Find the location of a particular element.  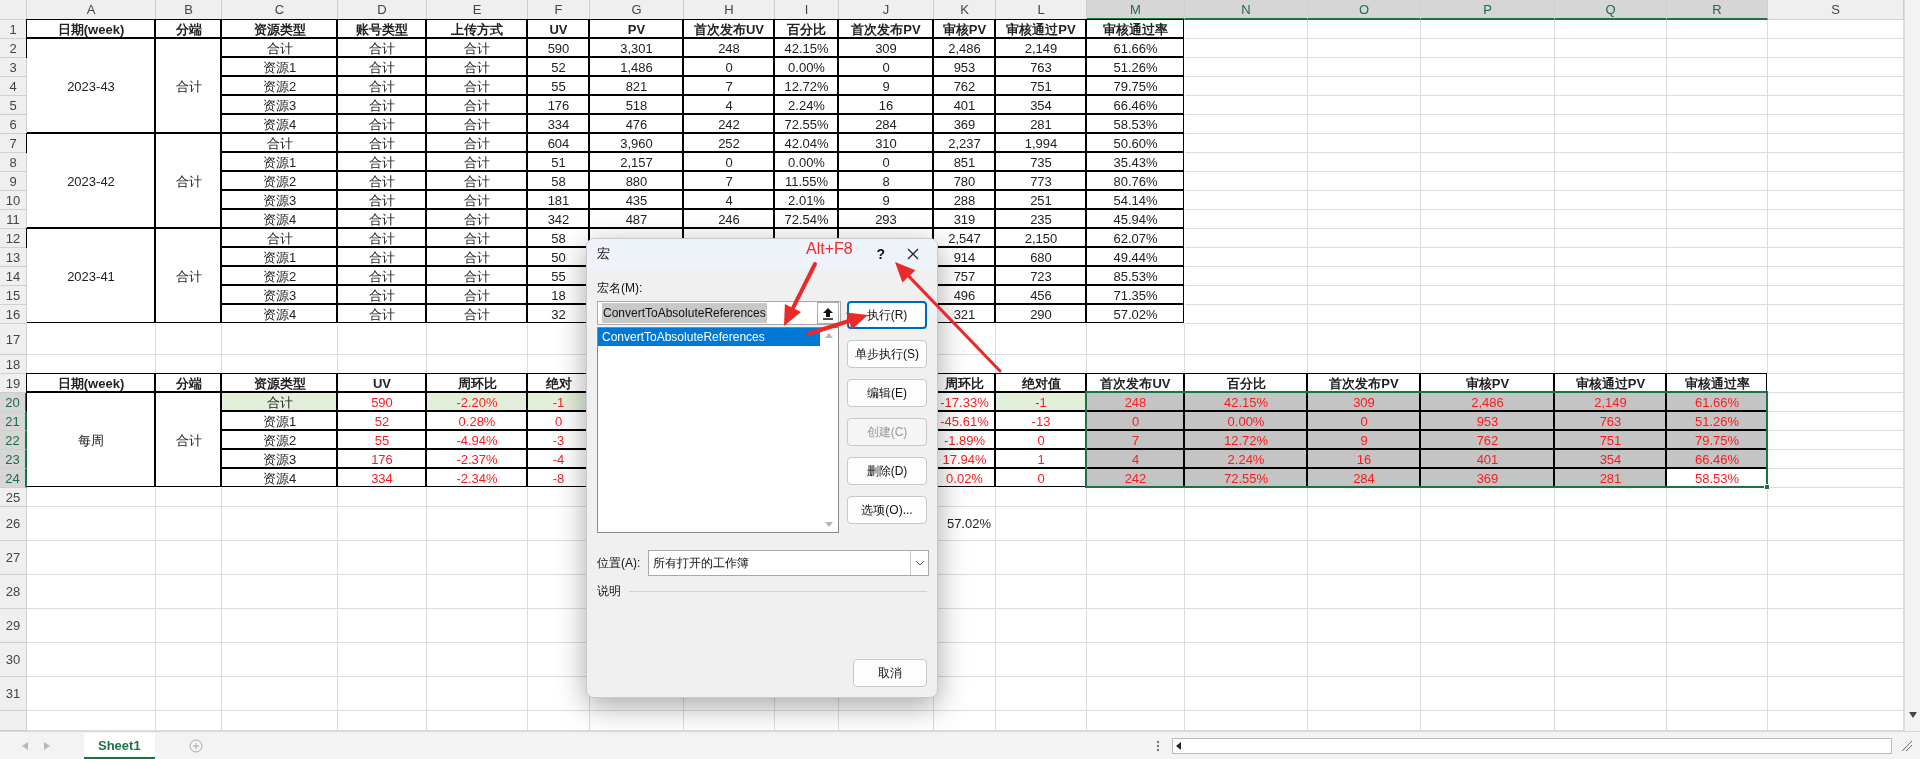

table-cell: 2023-41 is located at coordinates (91, 276).